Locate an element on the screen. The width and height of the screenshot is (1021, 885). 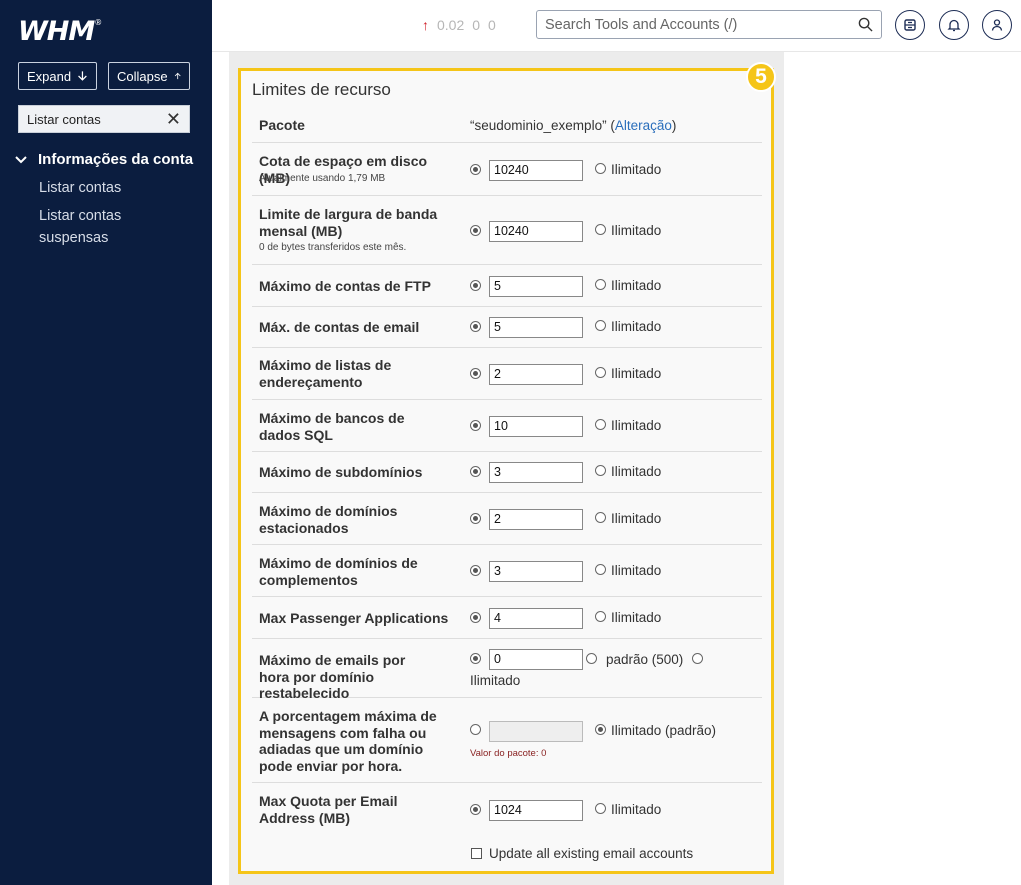
update-all-email-checkbox is located at coordinates (476, 853).